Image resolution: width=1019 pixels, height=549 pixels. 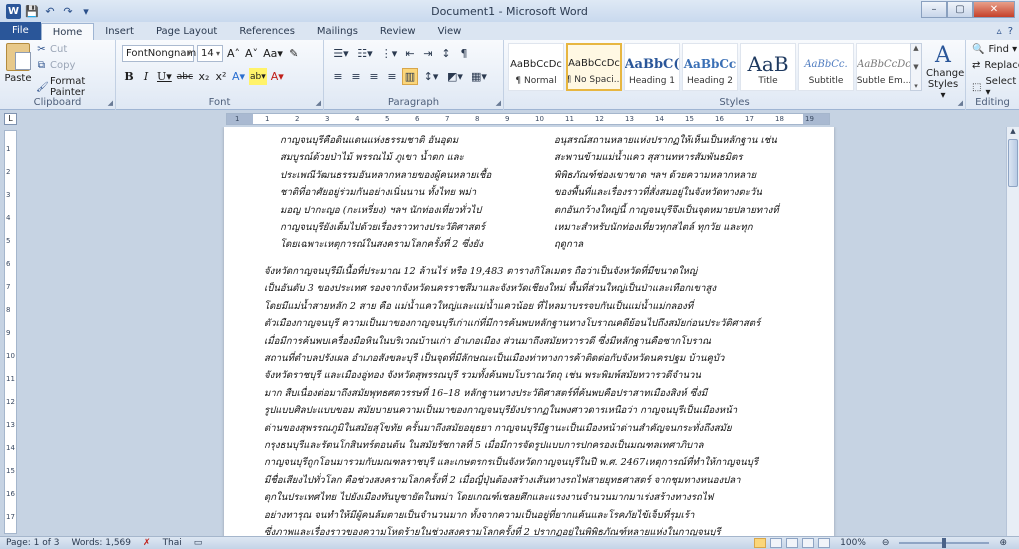 What do you see at coordinates (374, 76) in the screenshot?
I see `align-right-button: ≡` at bounding box center [374, 76].